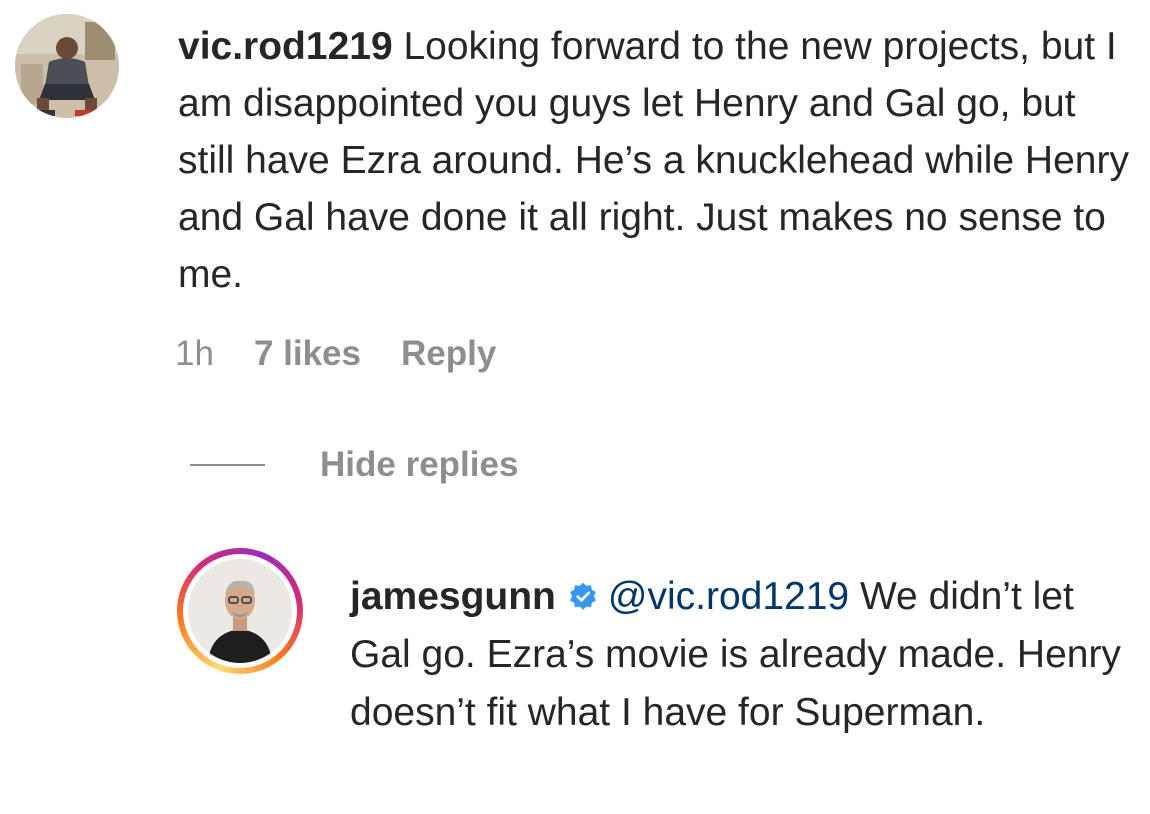 This screenshot has height=814, width=1150. I want to click on reply-username: jamesgunn, so click(453, 596).